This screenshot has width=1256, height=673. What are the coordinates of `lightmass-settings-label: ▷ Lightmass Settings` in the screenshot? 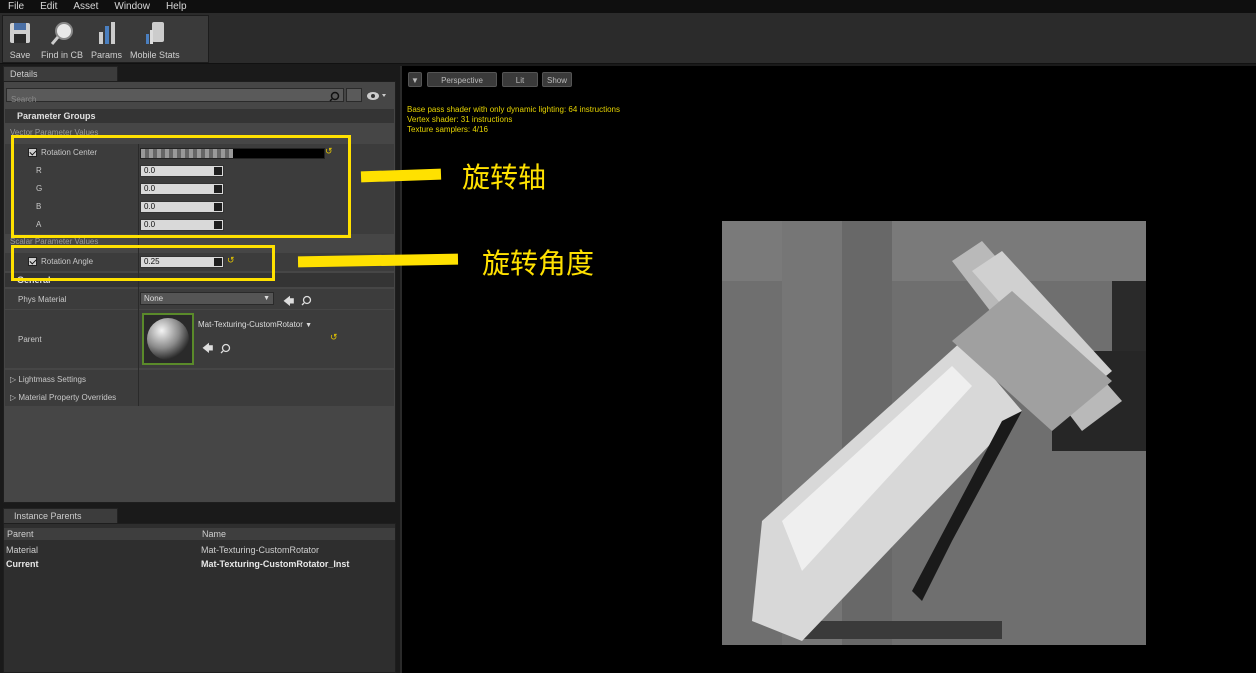 It's located at (48, 379).